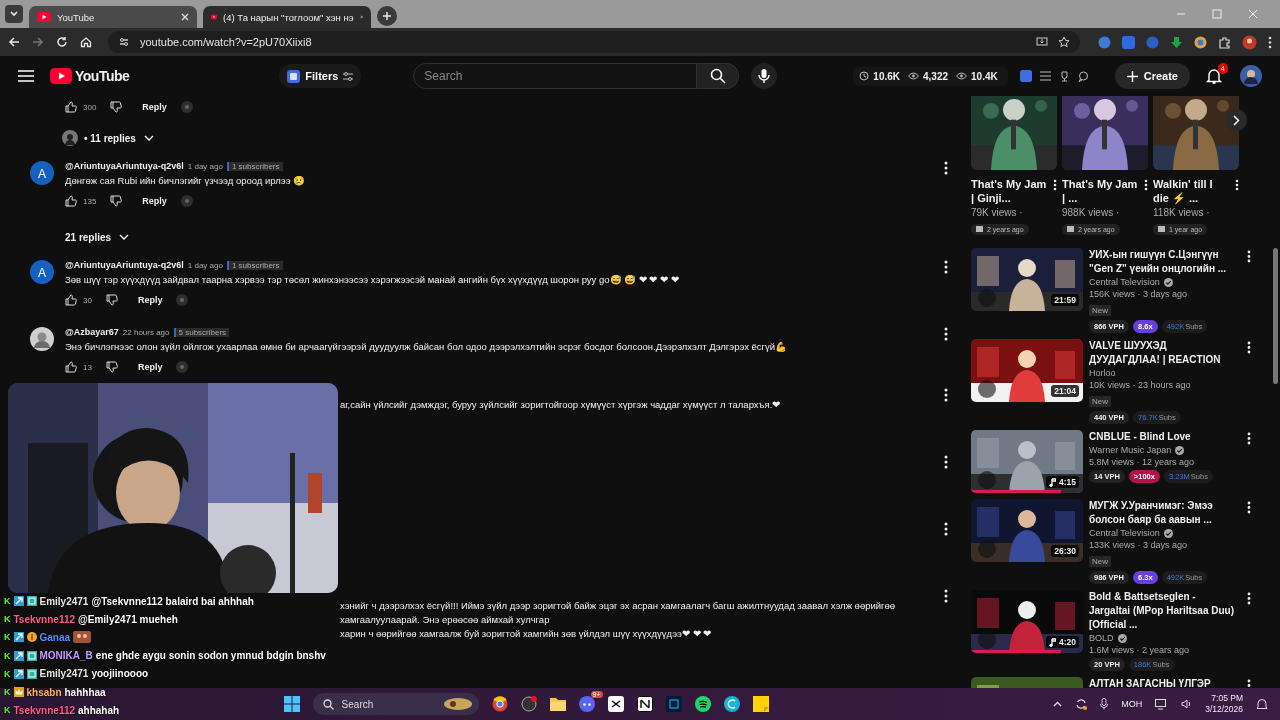 The width and height of the screenshot is (1280, 720). I want to click on download-arrow-icon, so click(1176, 42).